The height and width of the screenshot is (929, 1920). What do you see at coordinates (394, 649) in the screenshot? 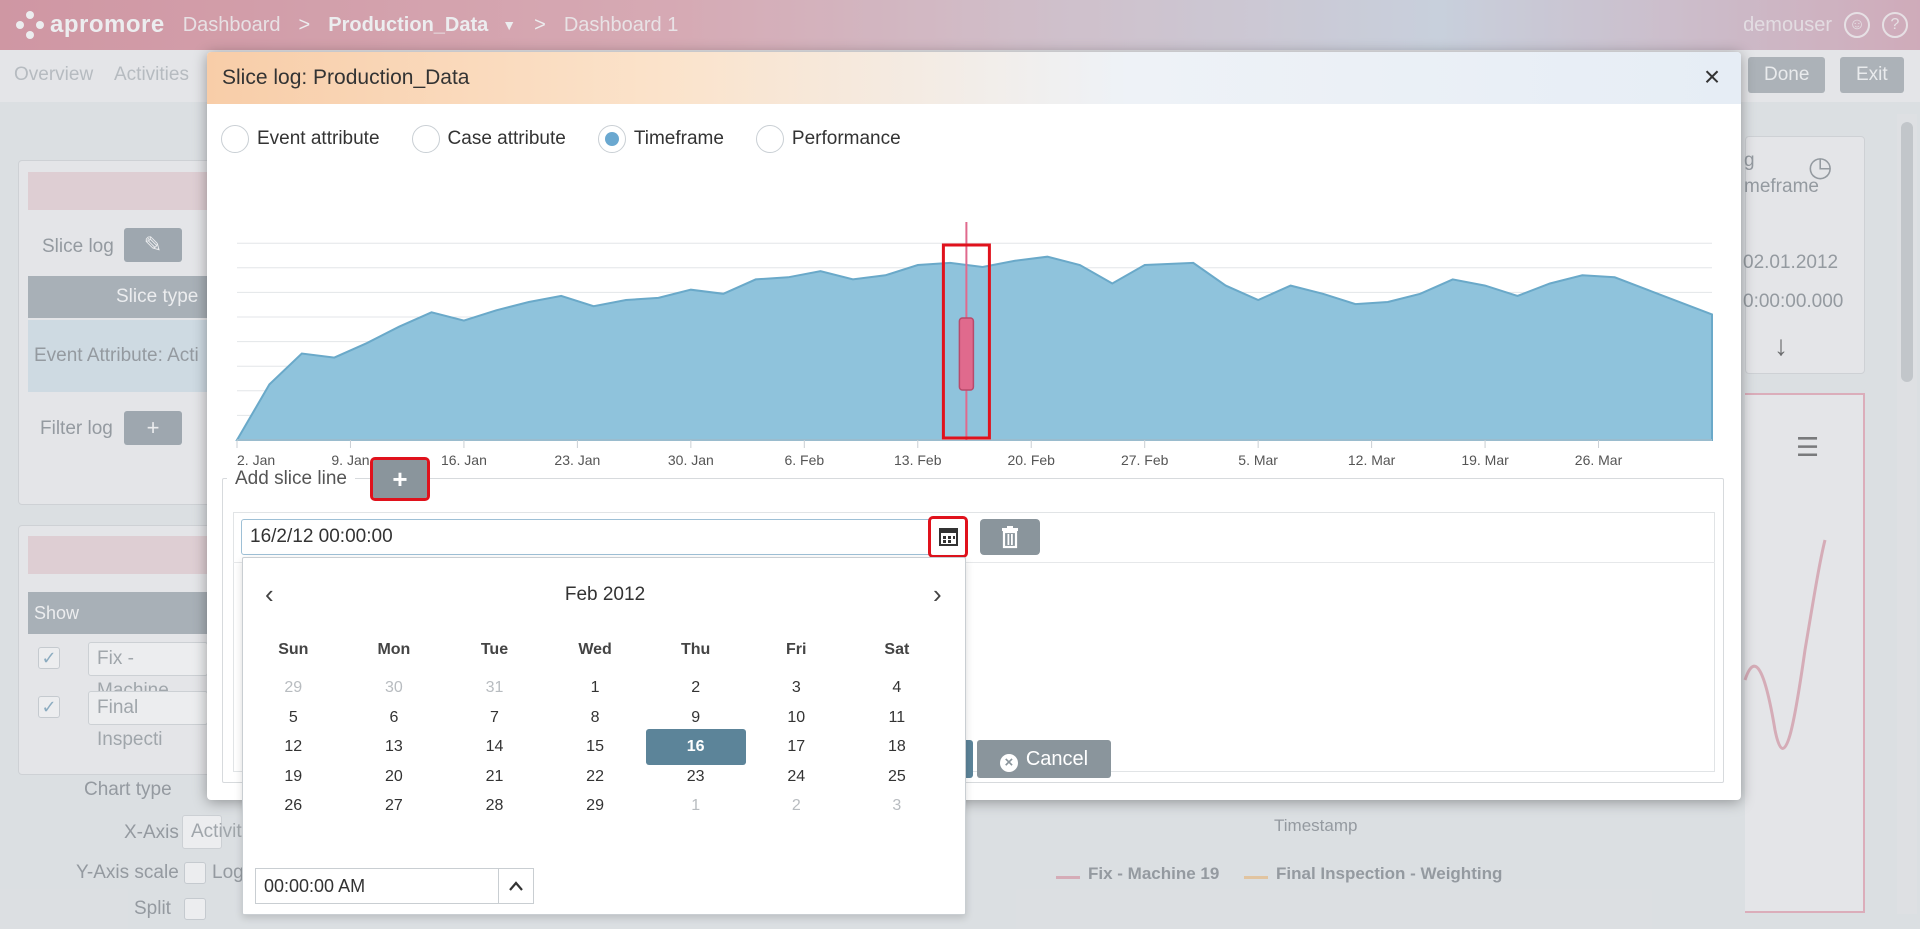
I see `weekday-mon: Mon` at bounding box center [394, 649].